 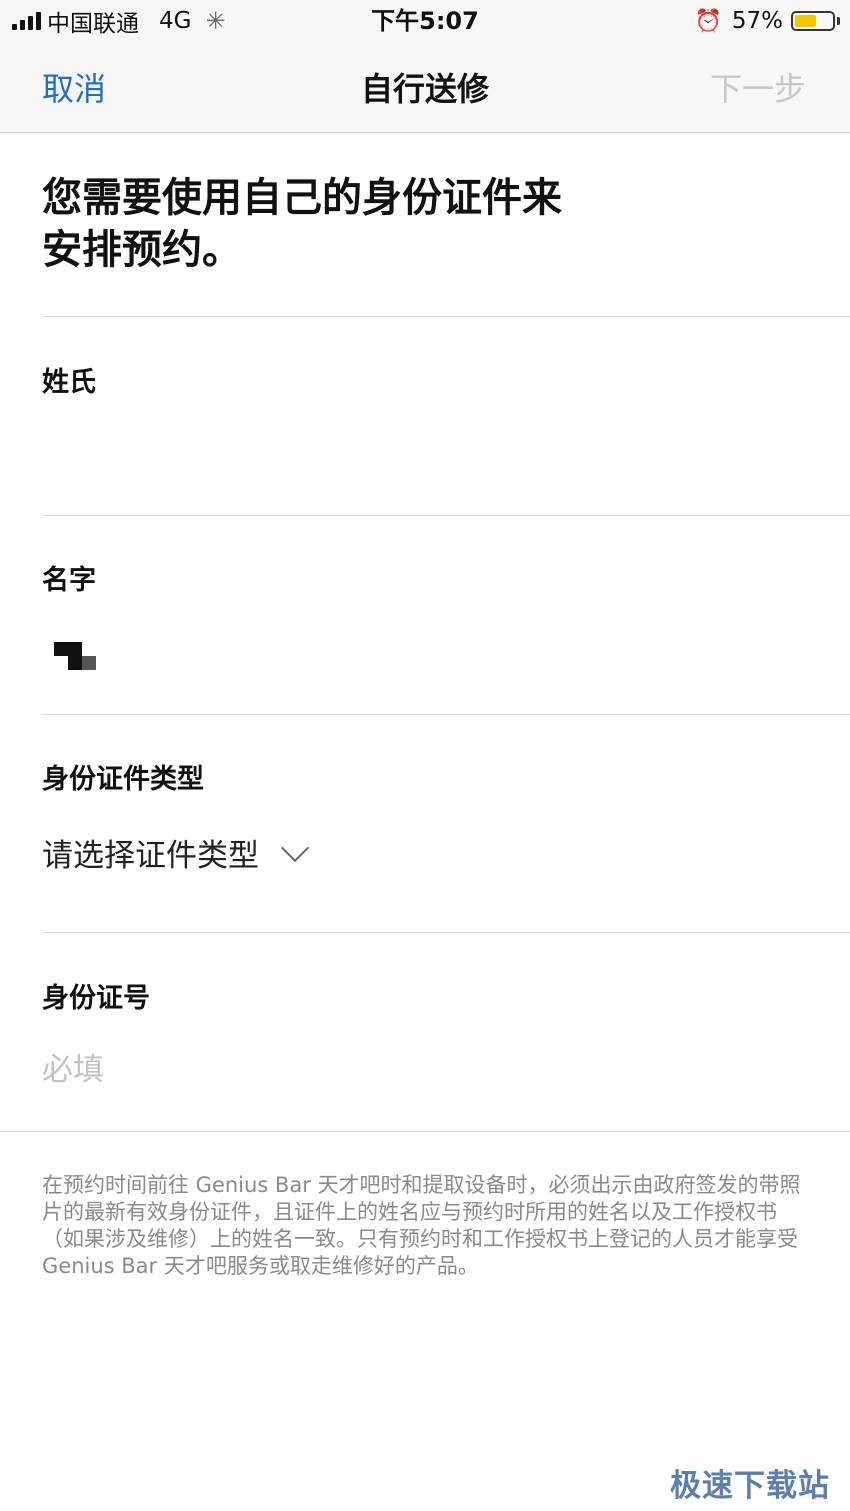 I want to click on given-name-label: 名字, so click(x=69, y=580).